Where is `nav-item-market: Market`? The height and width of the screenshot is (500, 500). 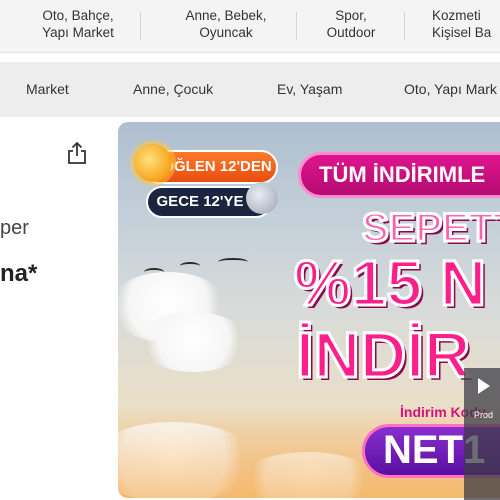
nav-item-market: Market is located at coordinates (47, 89).